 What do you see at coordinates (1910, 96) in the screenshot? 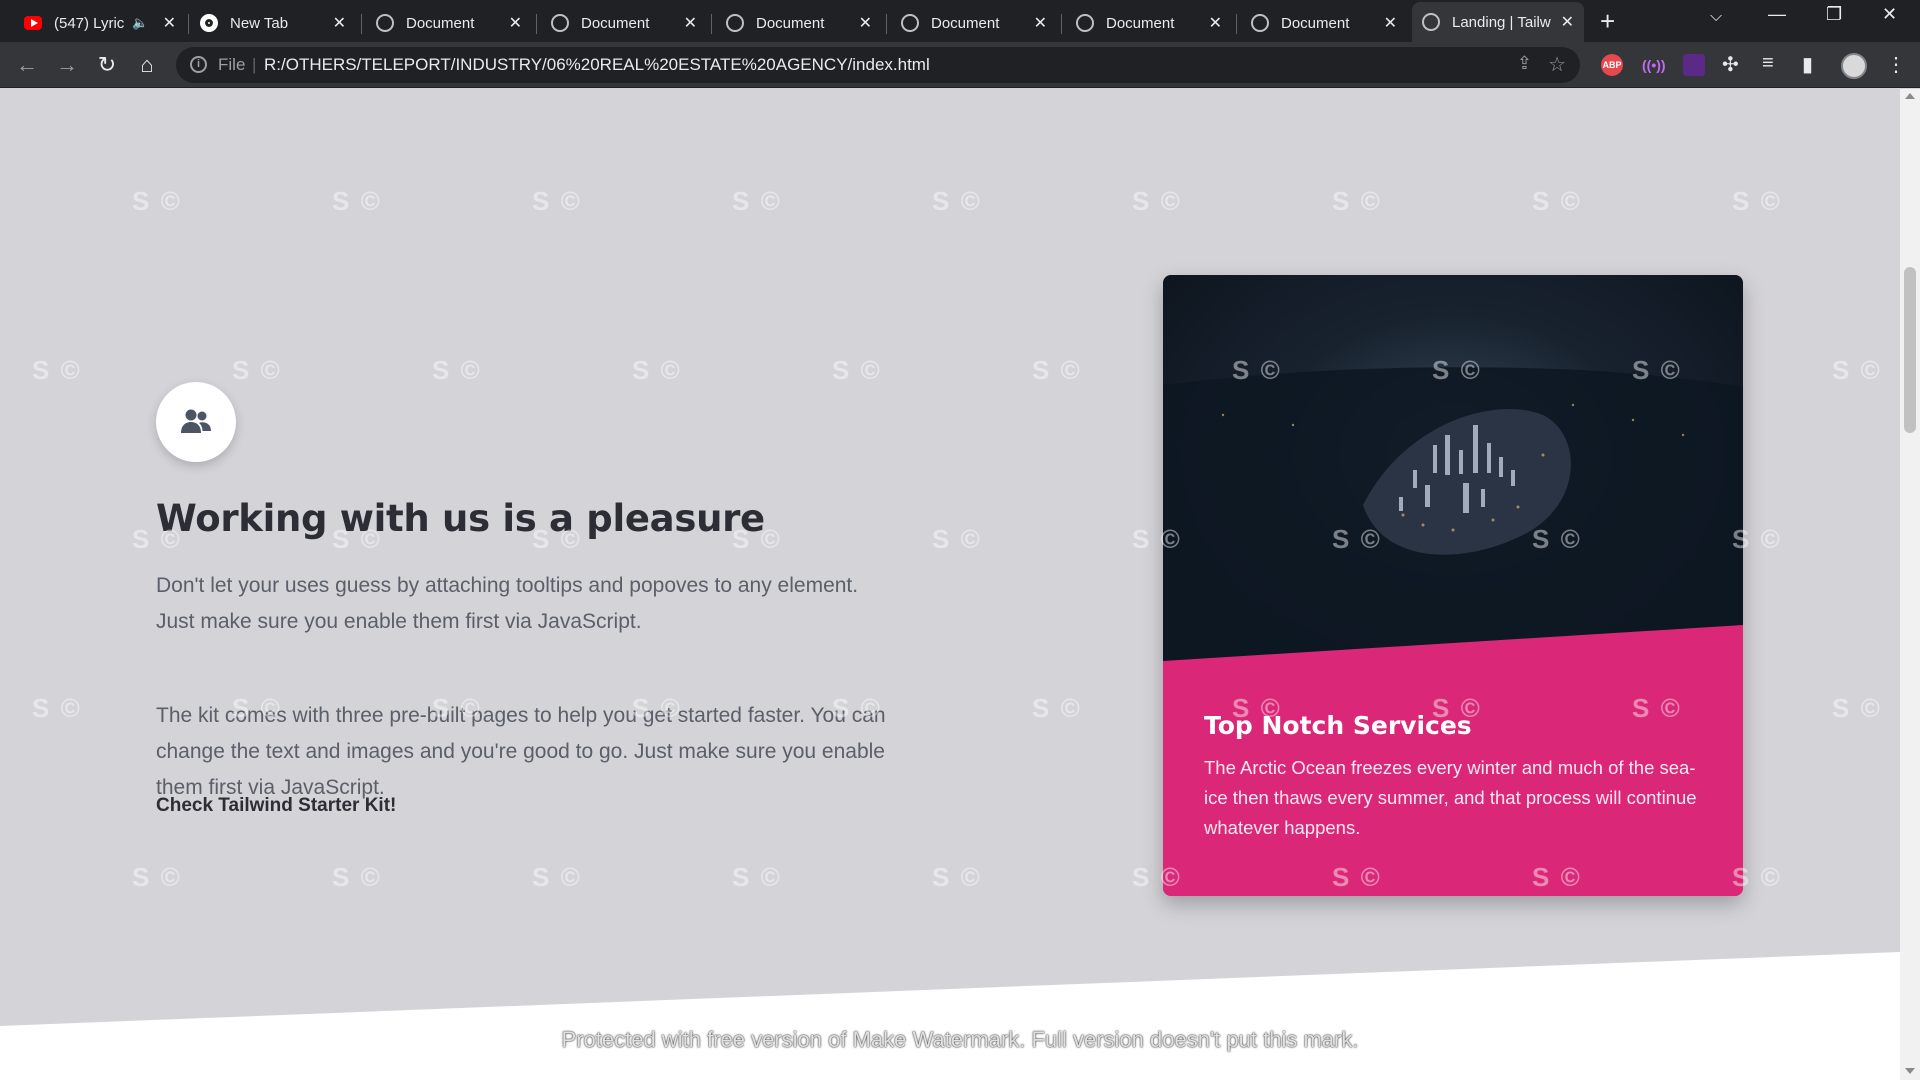
I see `scroll-up-arrow-icon` at bounding box center [1910, 96].